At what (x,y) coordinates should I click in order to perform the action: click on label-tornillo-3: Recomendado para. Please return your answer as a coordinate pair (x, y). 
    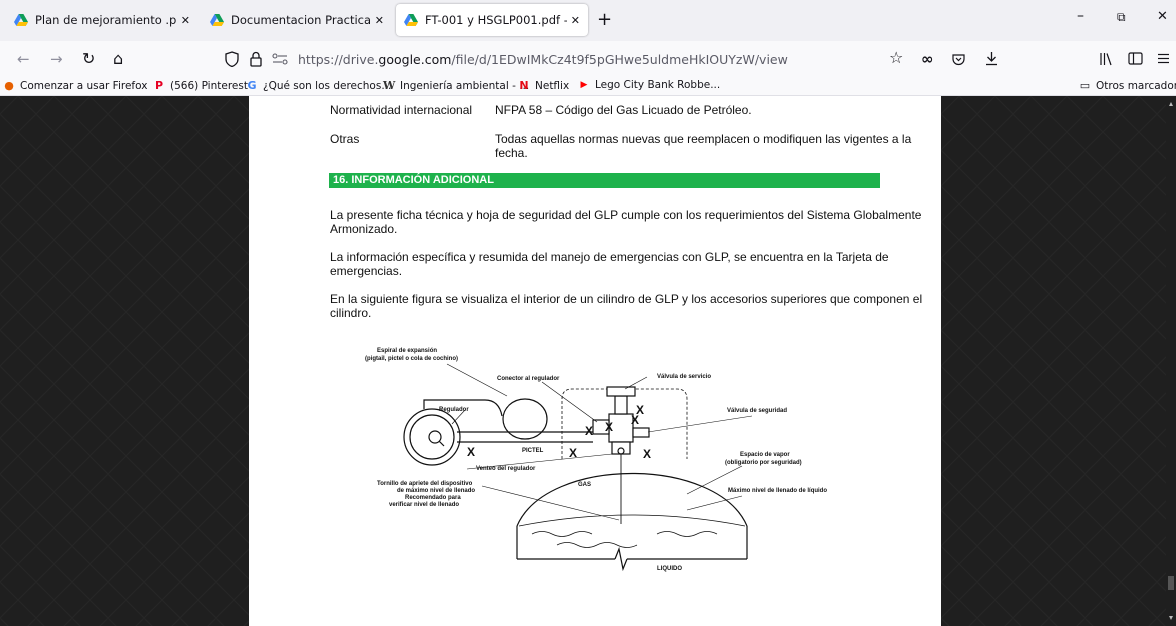
    Looking at the image, I should click on (433, 498).